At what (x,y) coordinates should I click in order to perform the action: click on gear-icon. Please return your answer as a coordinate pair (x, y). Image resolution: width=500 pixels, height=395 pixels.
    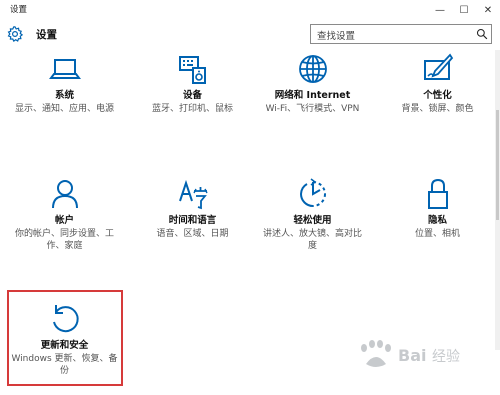
    Looking at the image, I should click on (15, 34).